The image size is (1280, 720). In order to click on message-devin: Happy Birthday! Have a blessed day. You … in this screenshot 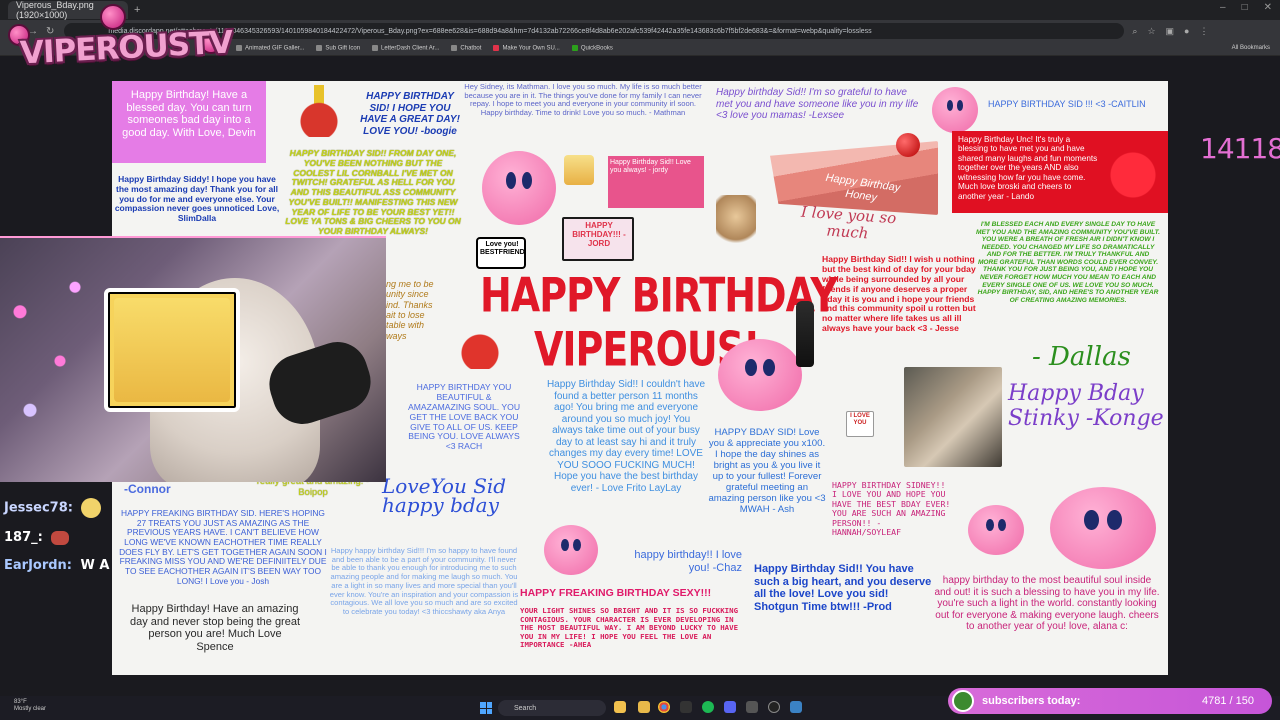, I will do `click(189, 114)`.